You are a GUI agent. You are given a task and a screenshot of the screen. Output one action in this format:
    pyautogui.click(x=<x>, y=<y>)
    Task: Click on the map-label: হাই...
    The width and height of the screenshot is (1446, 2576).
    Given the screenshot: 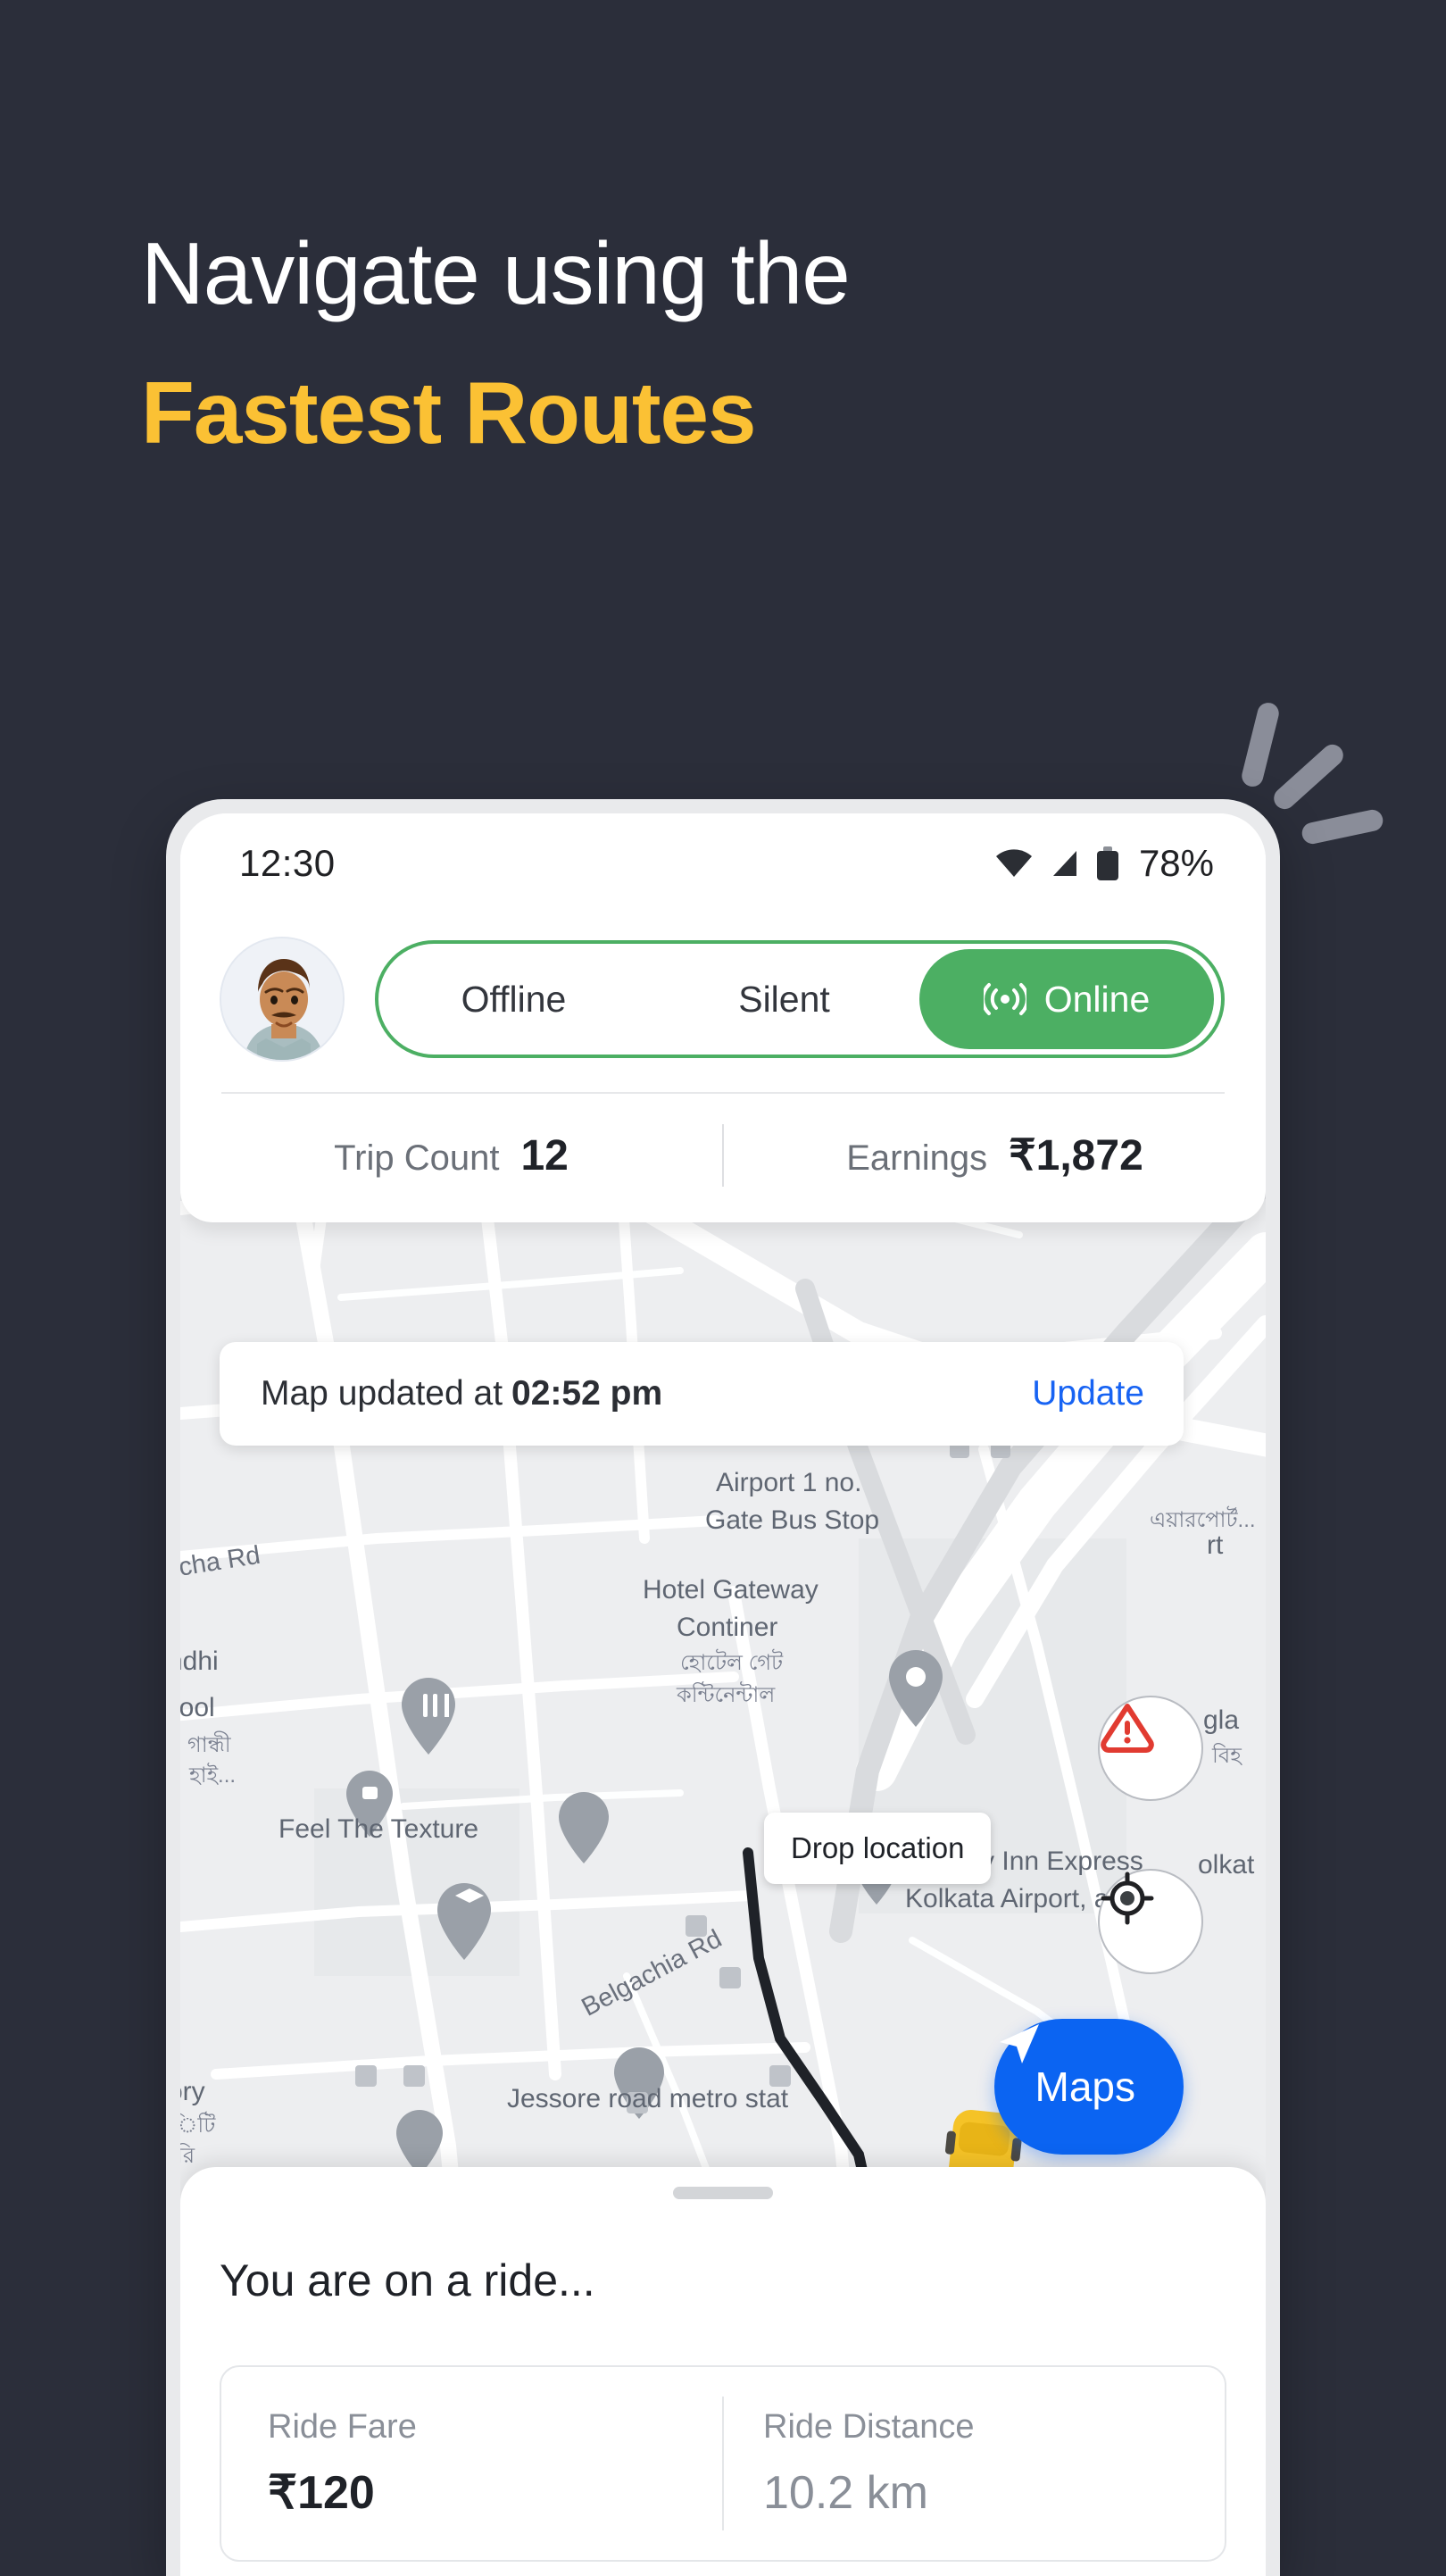 What is the action you would take?
    pyautogui.click(x=213, y=1775)
    